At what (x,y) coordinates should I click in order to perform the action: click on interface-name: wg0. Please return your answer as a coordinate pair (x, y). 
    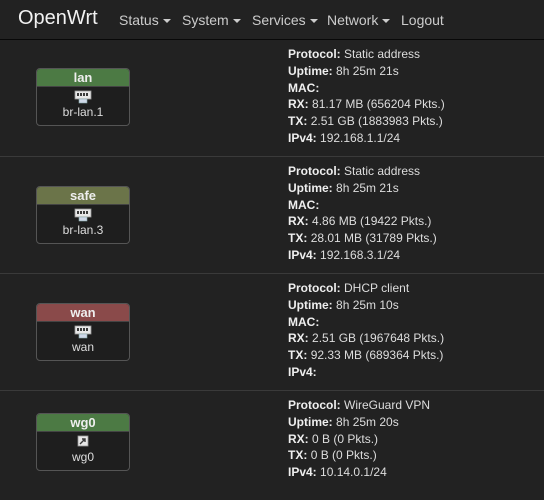
    Looking at the image, I should click on (83, 423).